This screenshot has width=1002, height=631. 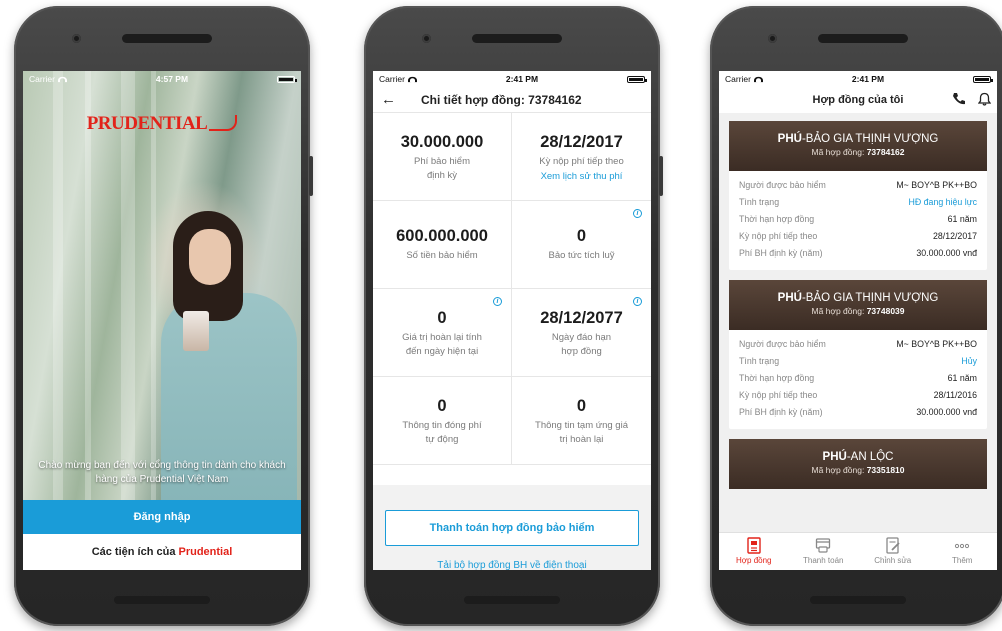 I want to click on tab-payment: Thanh toán, so click(x=824, y=551).